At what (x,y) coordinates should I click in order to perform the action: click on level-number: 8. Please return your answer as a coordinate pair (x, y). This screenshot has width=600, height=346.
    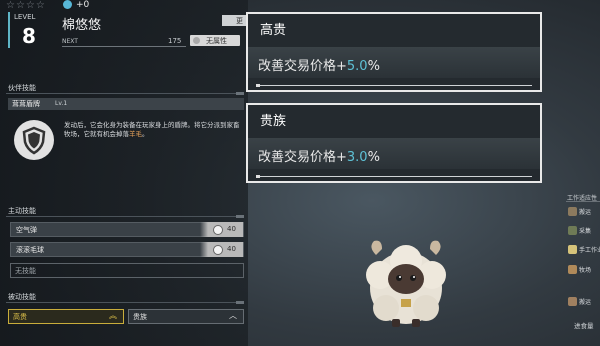
    Looking at the image, I should click on (29, 36).